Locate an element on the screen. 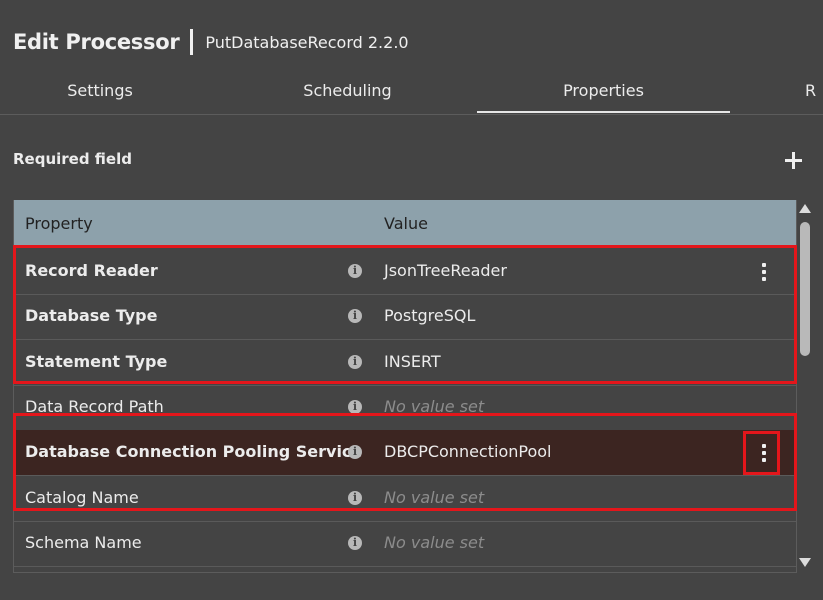 This screenshot has height=600, width=823. column-header-property: Property is located at coordinates (59, 223).